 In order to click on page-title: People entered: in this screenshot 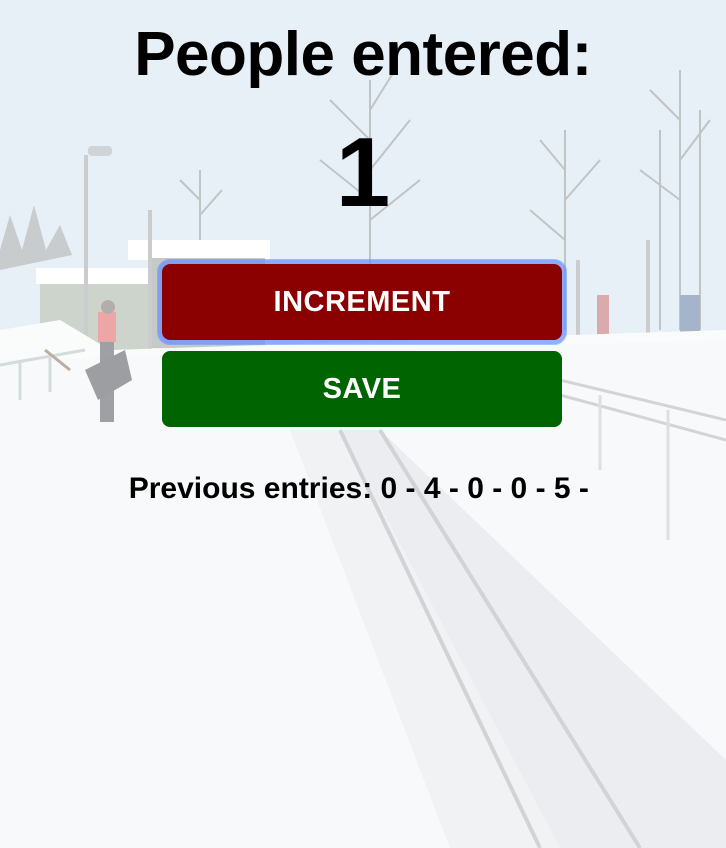, I will do `click(363, 54)`.